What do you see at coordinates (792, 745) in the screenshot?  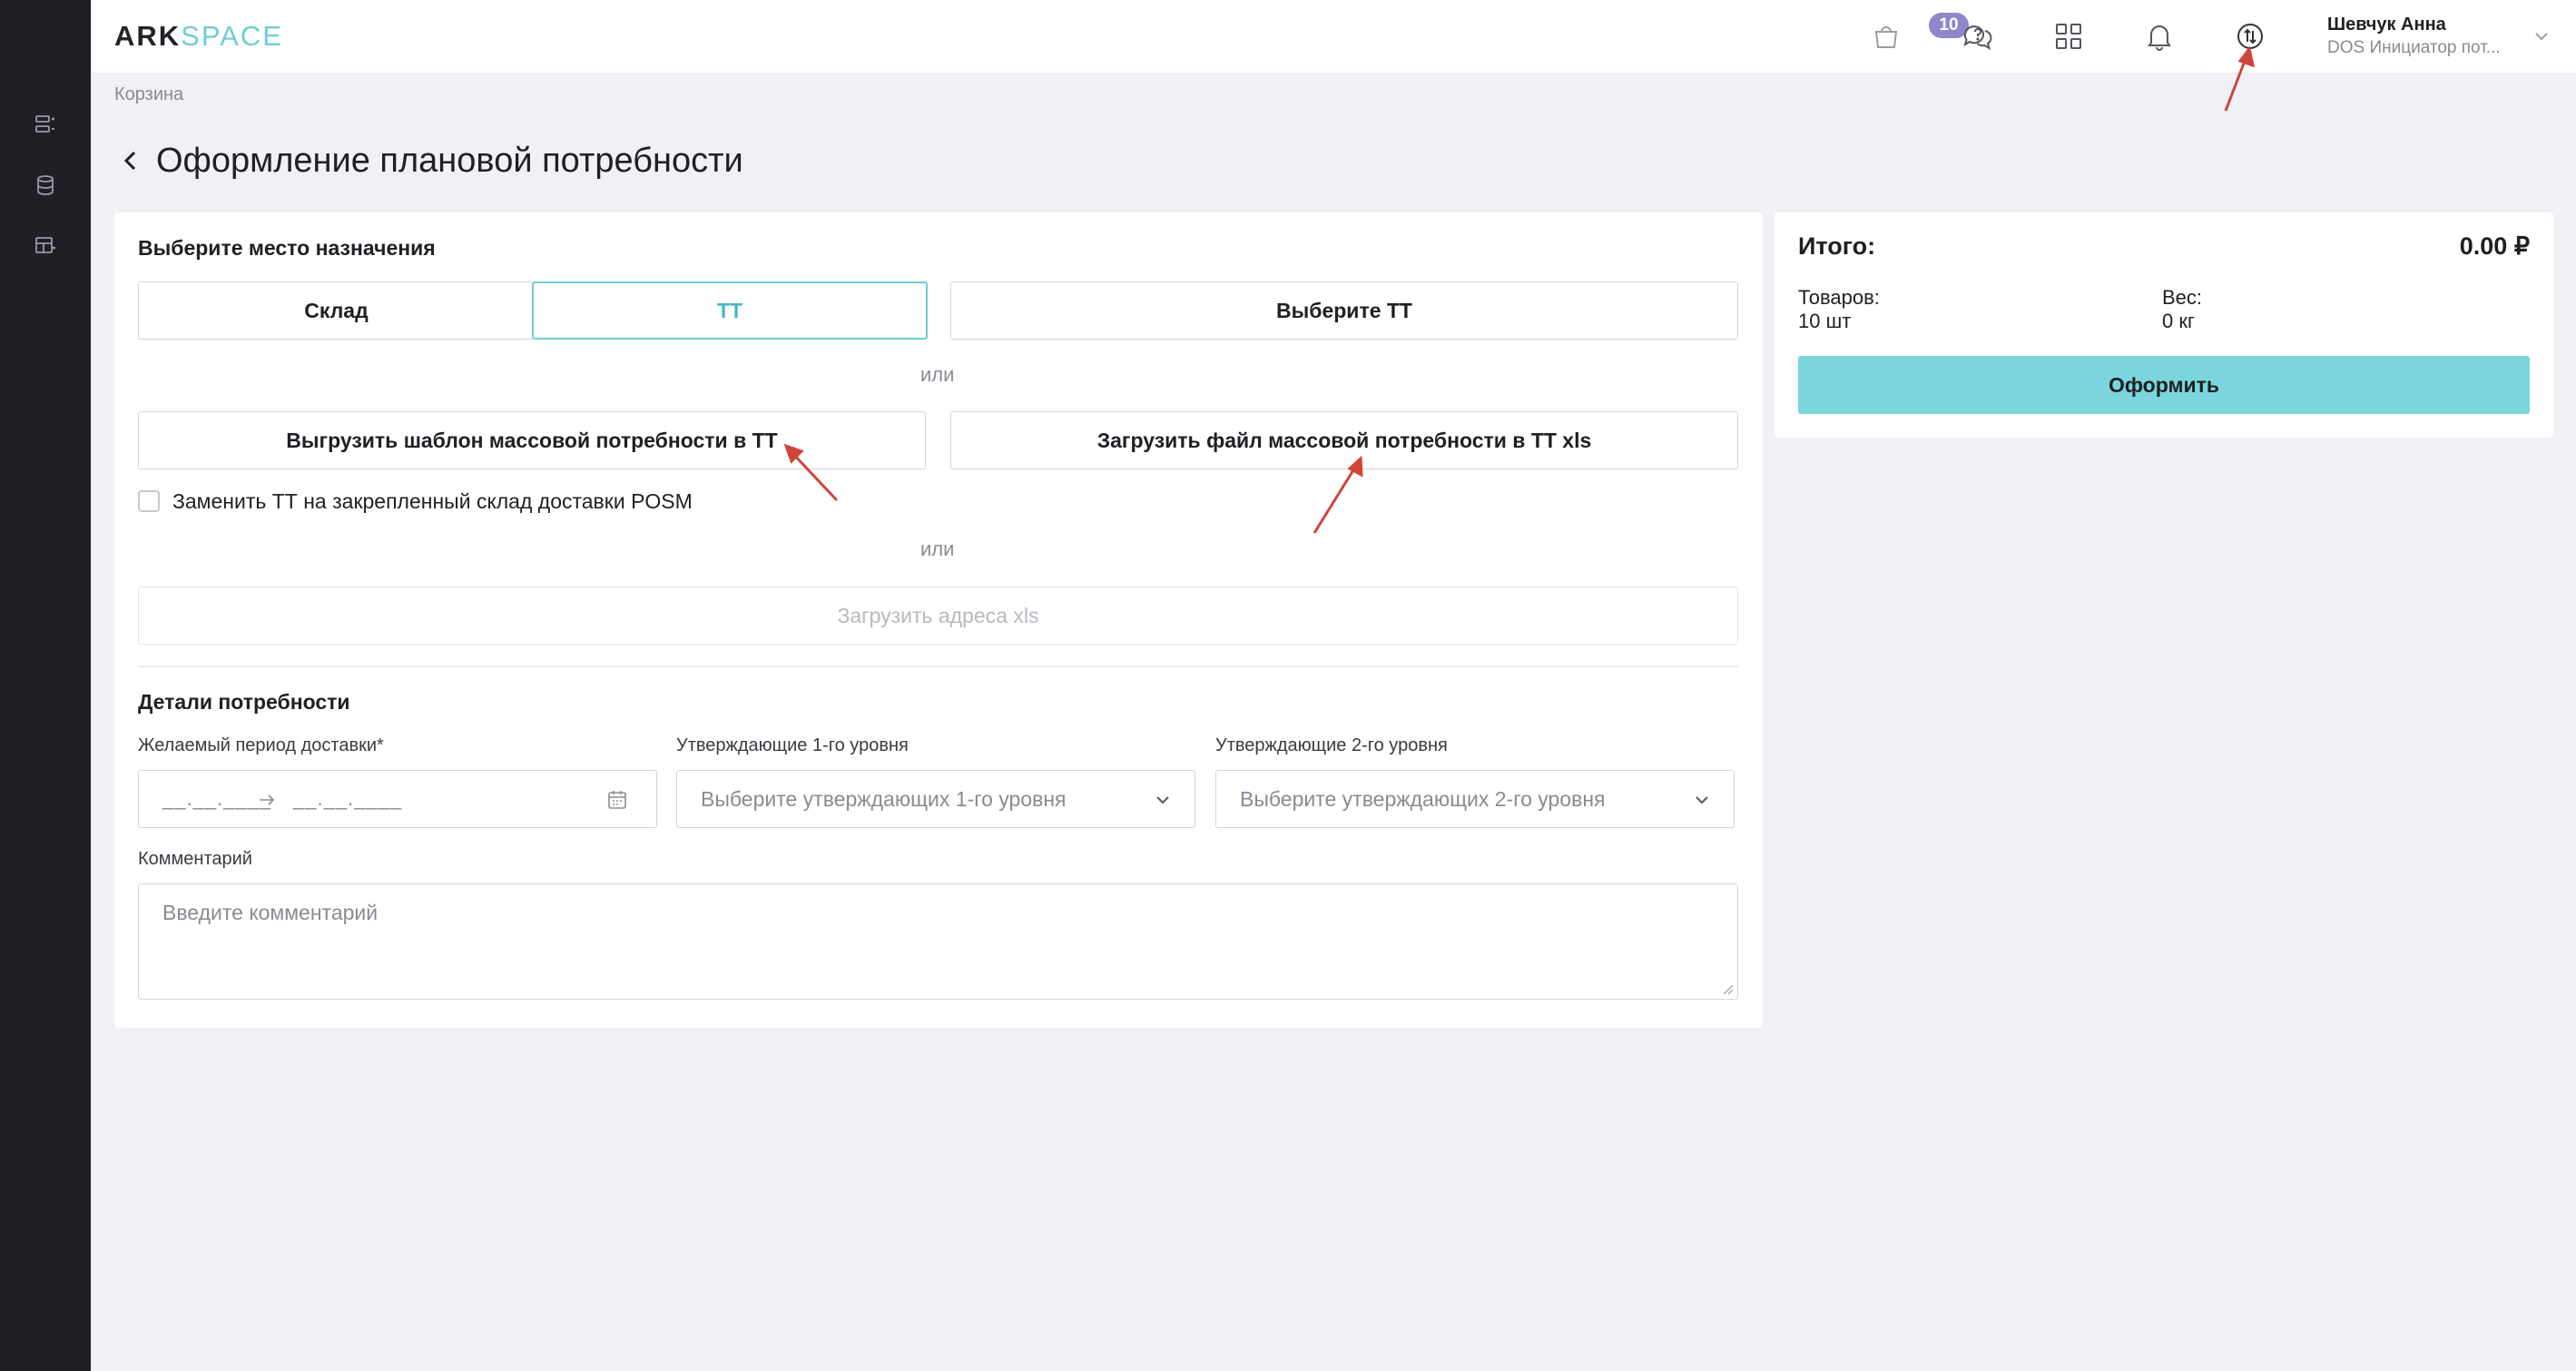 I see `approvers1-label: Утверждающие 1-го уровня` at bounding box center [792, 745].